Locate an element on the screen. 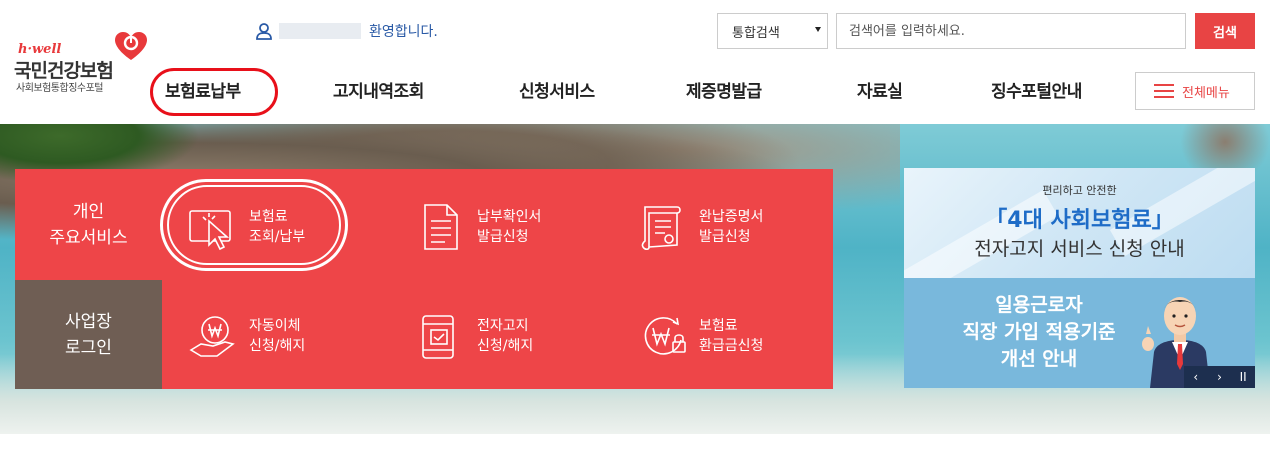  banner-next-button: › is located at coordinates (1220, 377).